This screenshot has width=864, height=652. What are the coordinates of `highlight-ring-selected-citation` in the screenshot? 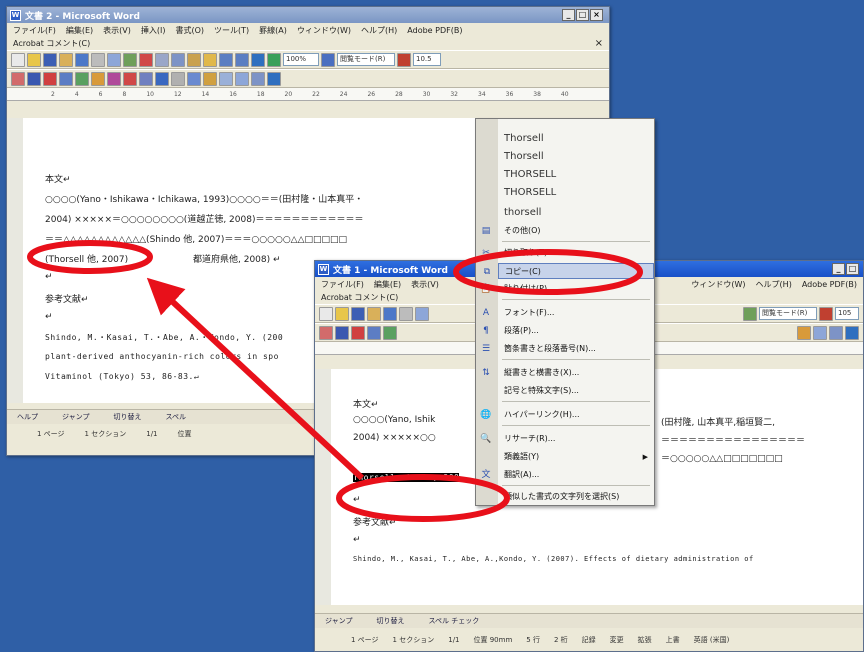 It's located at (423, 498).